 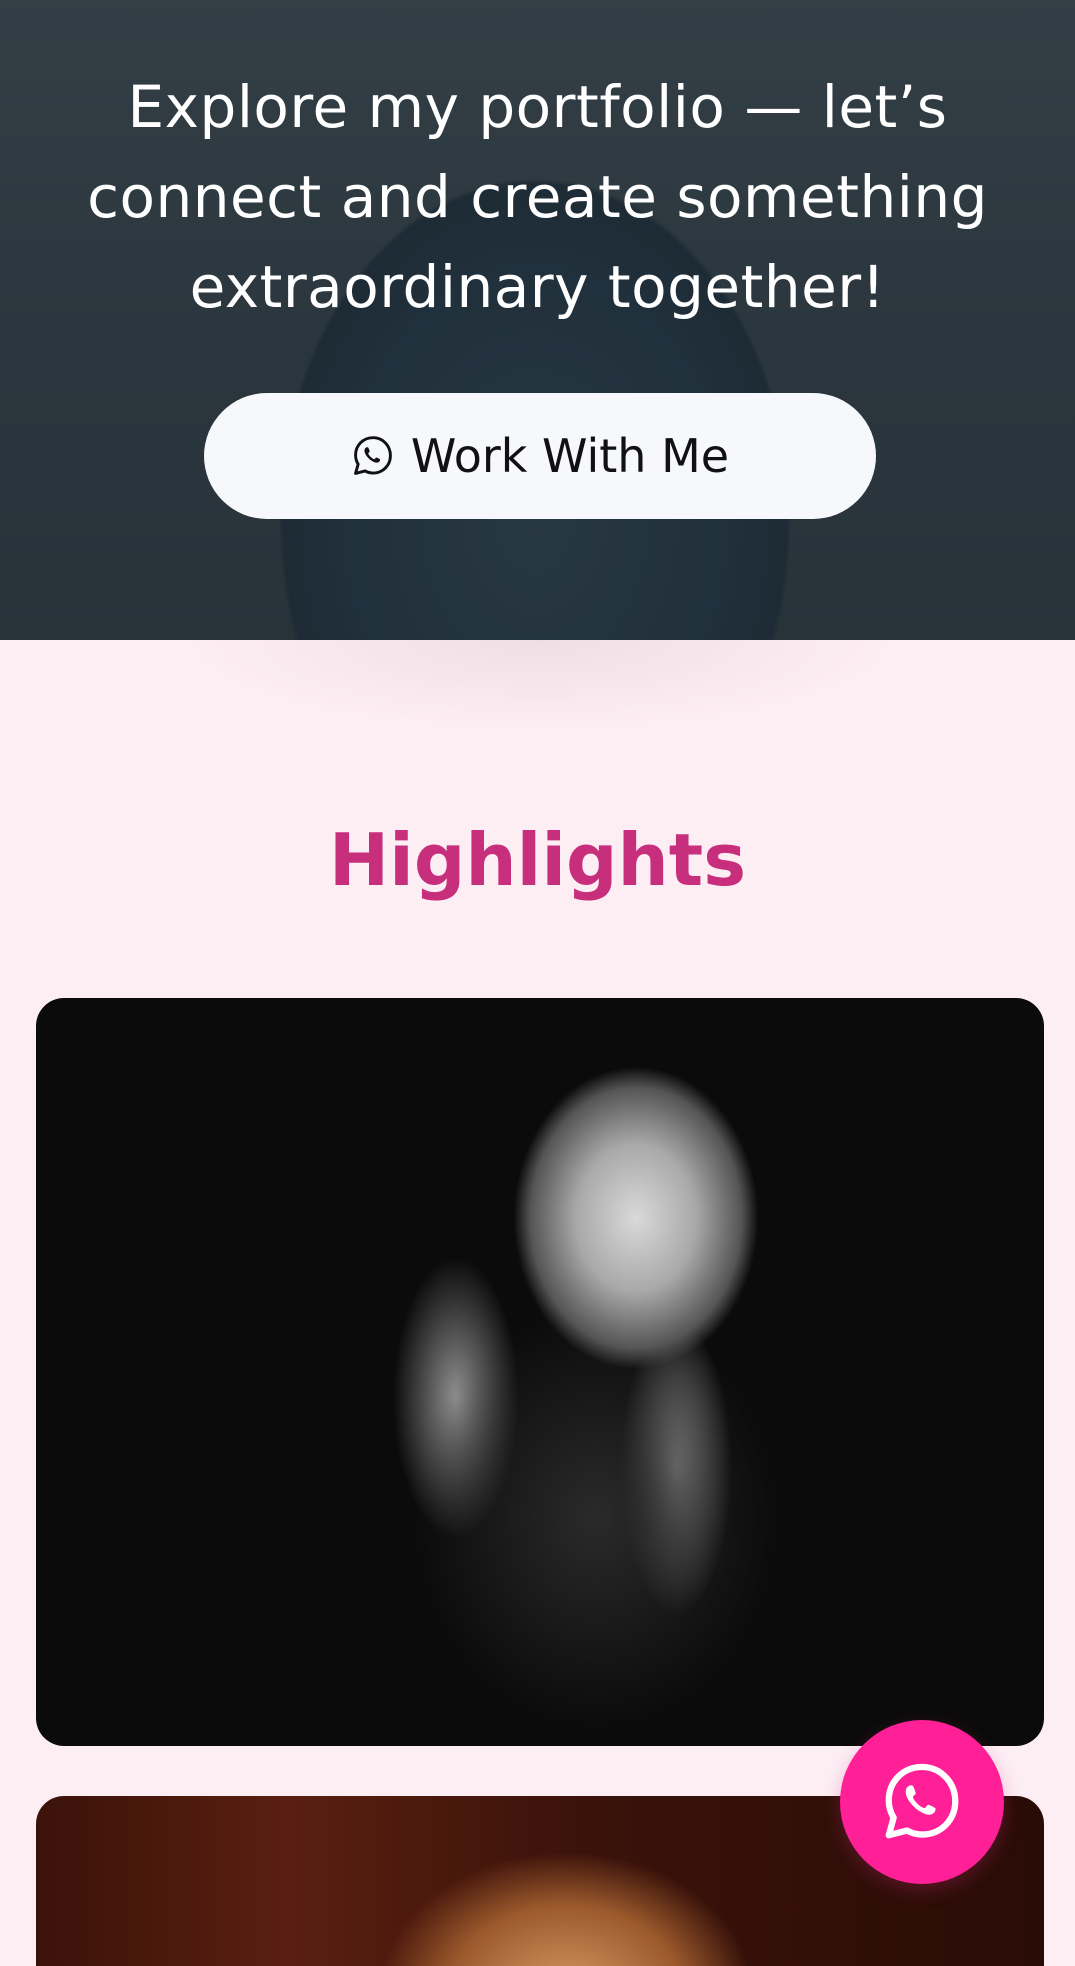 I want to click on section-divider-shadow, so click(x=540, y=685).